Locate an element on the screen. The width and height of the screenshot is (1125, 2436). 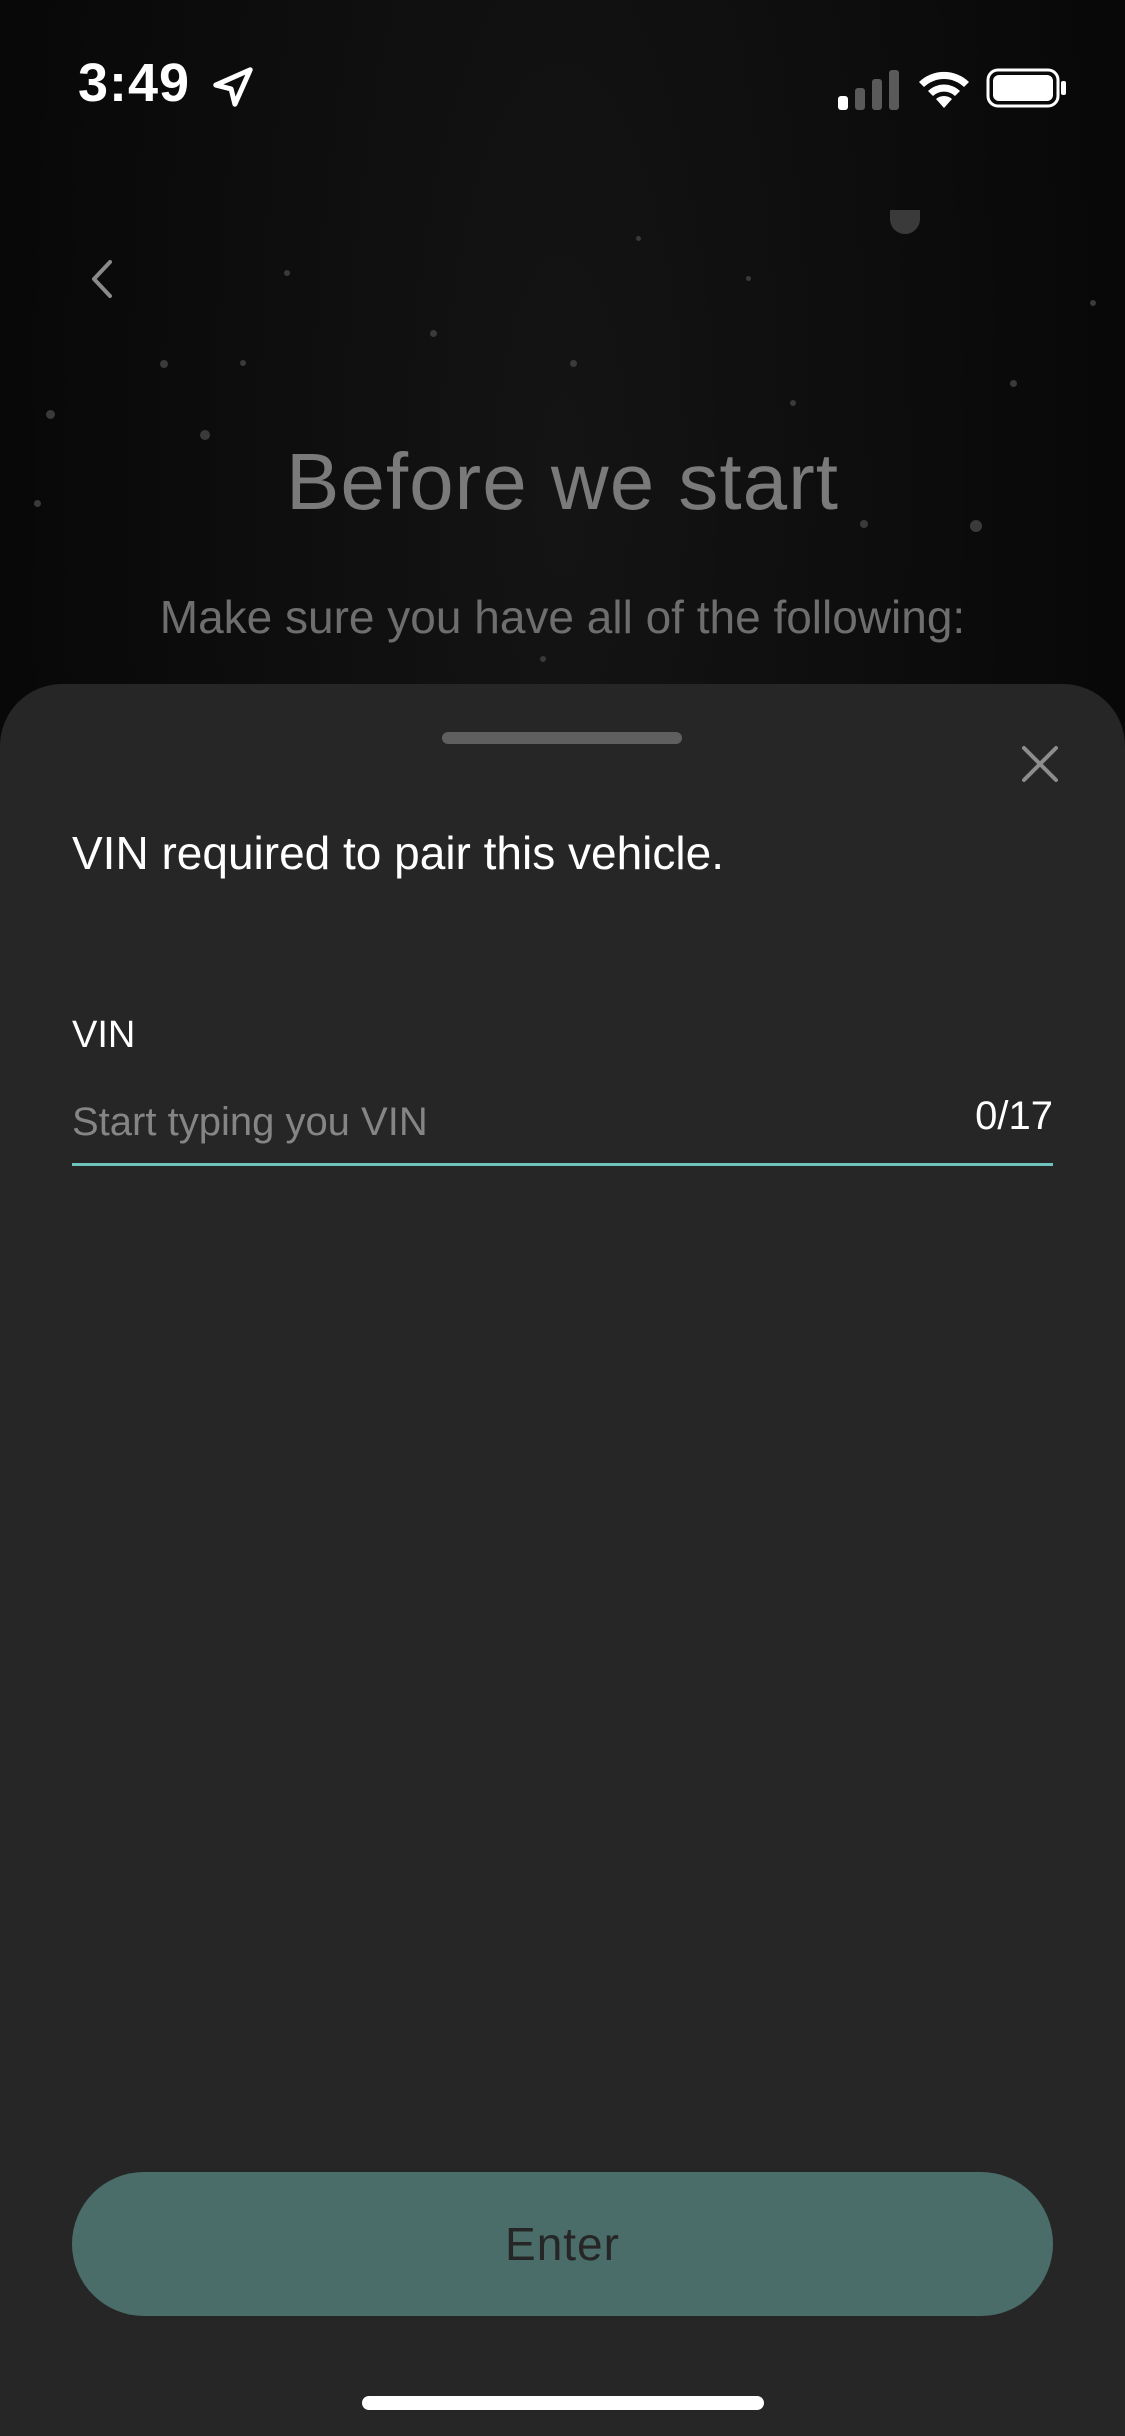
vin-input-underline is located at coordinates (562, 1164).